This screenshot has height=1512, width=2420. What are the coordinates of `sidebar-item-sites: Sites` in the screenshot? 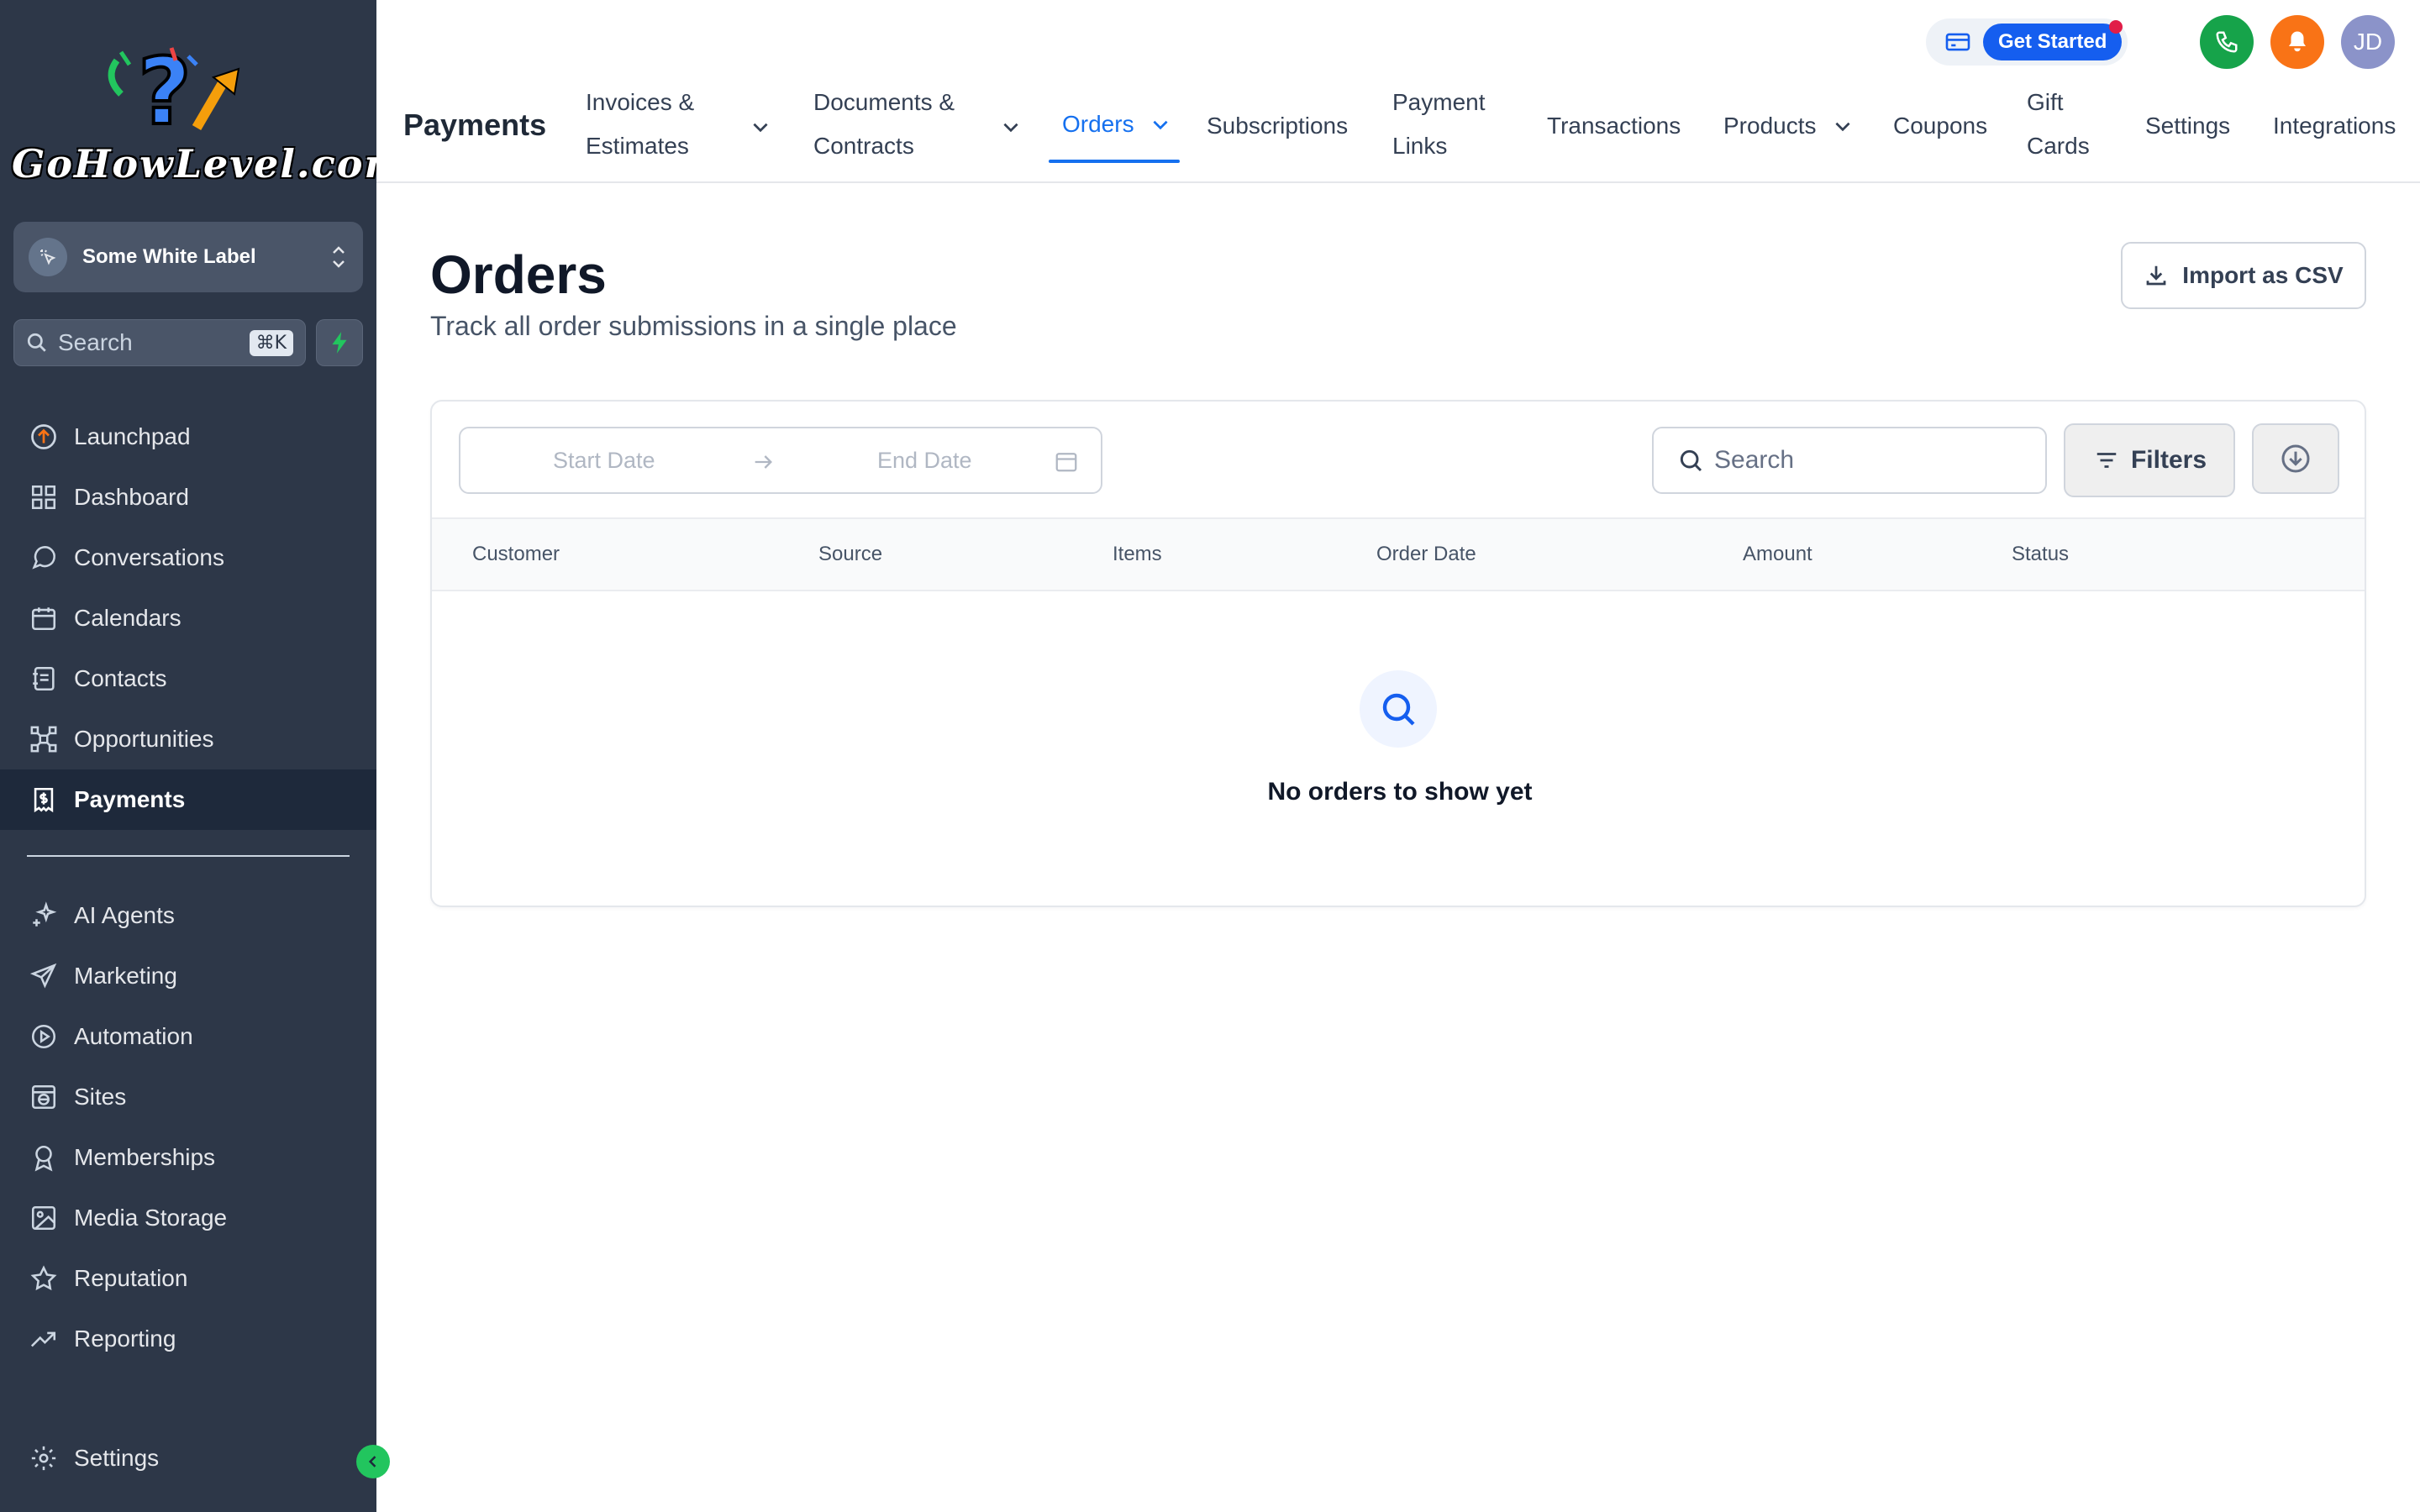 It's located at (188, 1097).